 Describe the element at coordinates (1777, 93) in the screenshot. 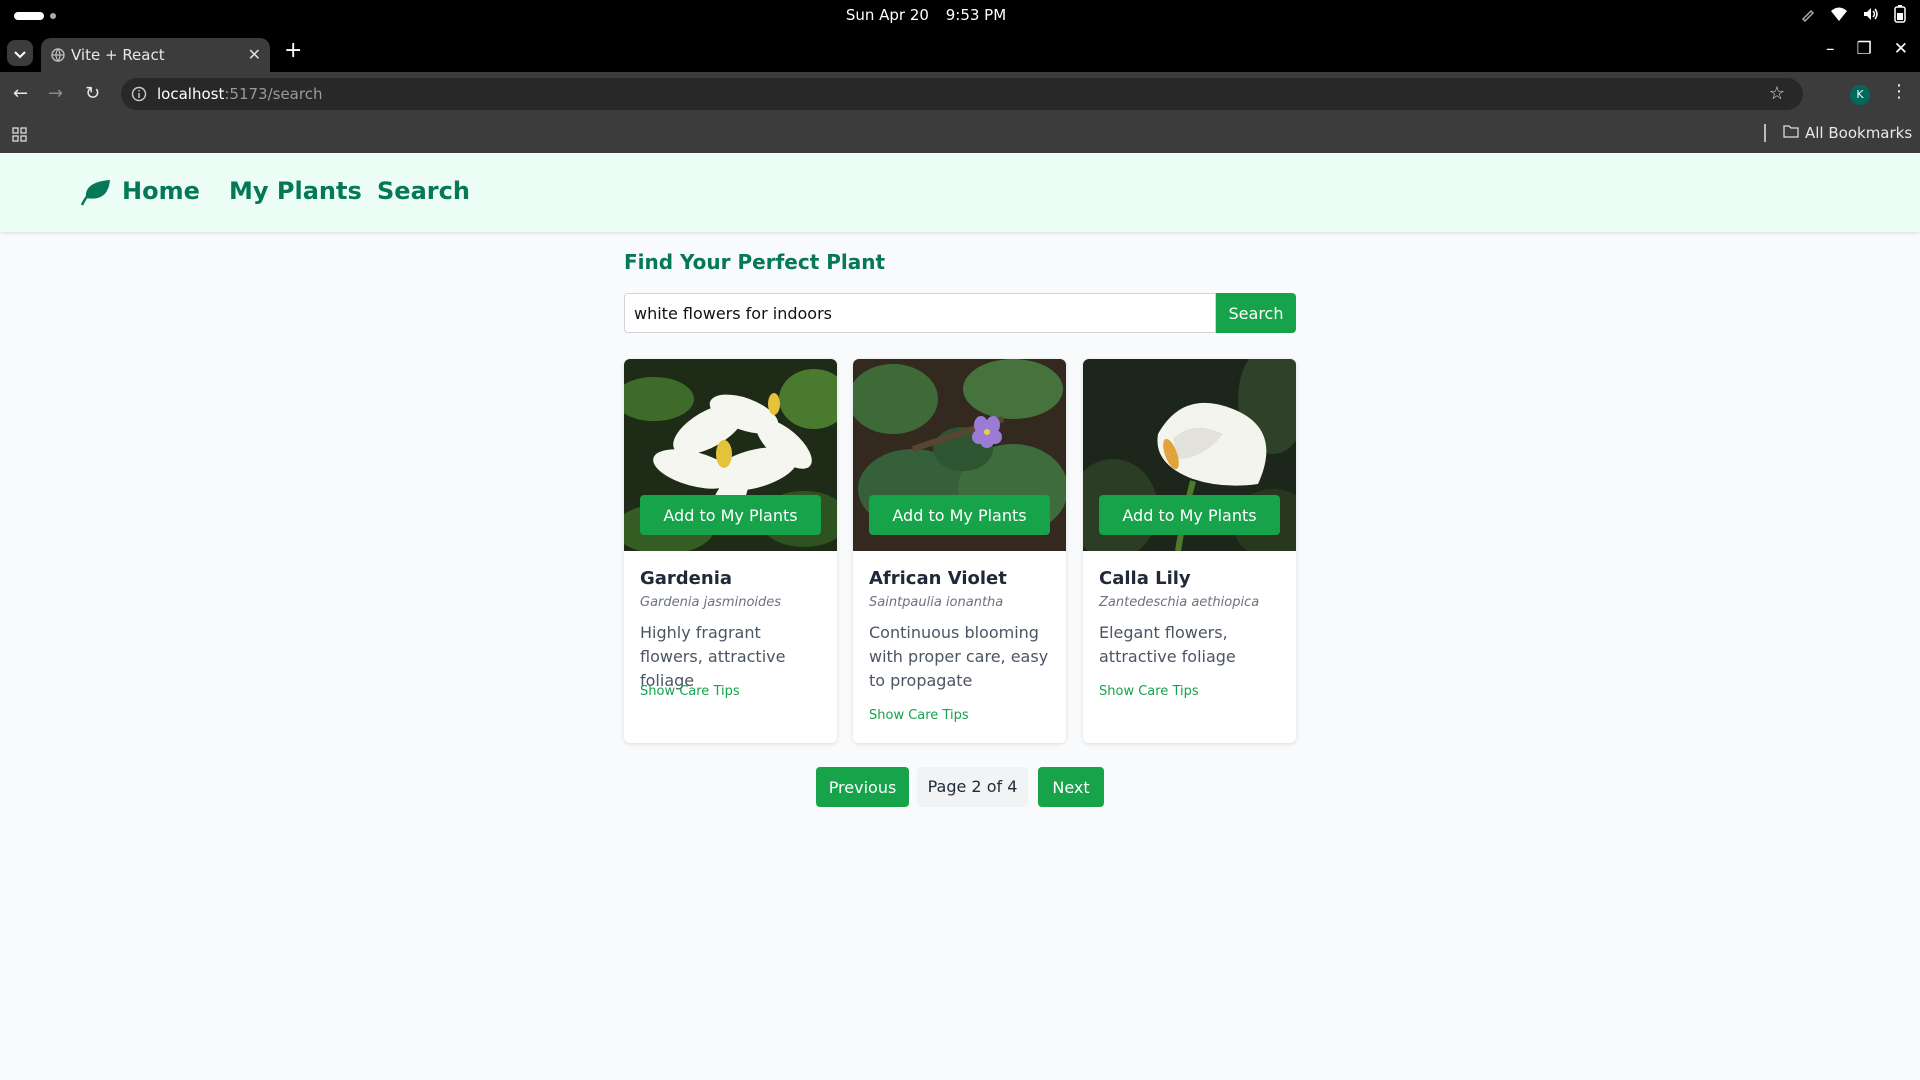

I see `bookmark-star-icon: ☆` at that location.